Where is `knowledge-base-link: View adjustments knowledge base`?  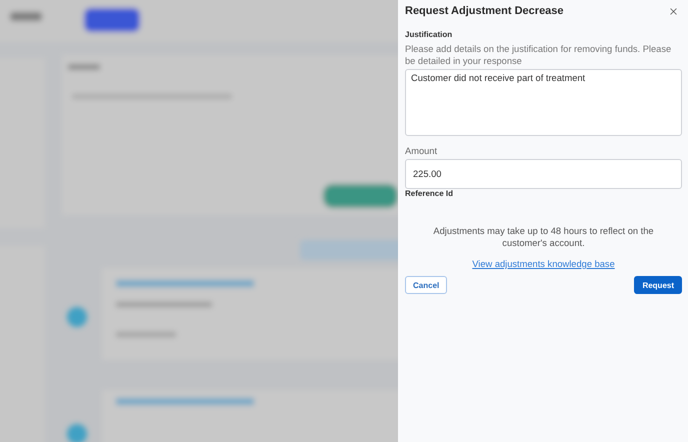
knowledge-base-link: View adjustments knowledge base is located at coordinates (543, 264).